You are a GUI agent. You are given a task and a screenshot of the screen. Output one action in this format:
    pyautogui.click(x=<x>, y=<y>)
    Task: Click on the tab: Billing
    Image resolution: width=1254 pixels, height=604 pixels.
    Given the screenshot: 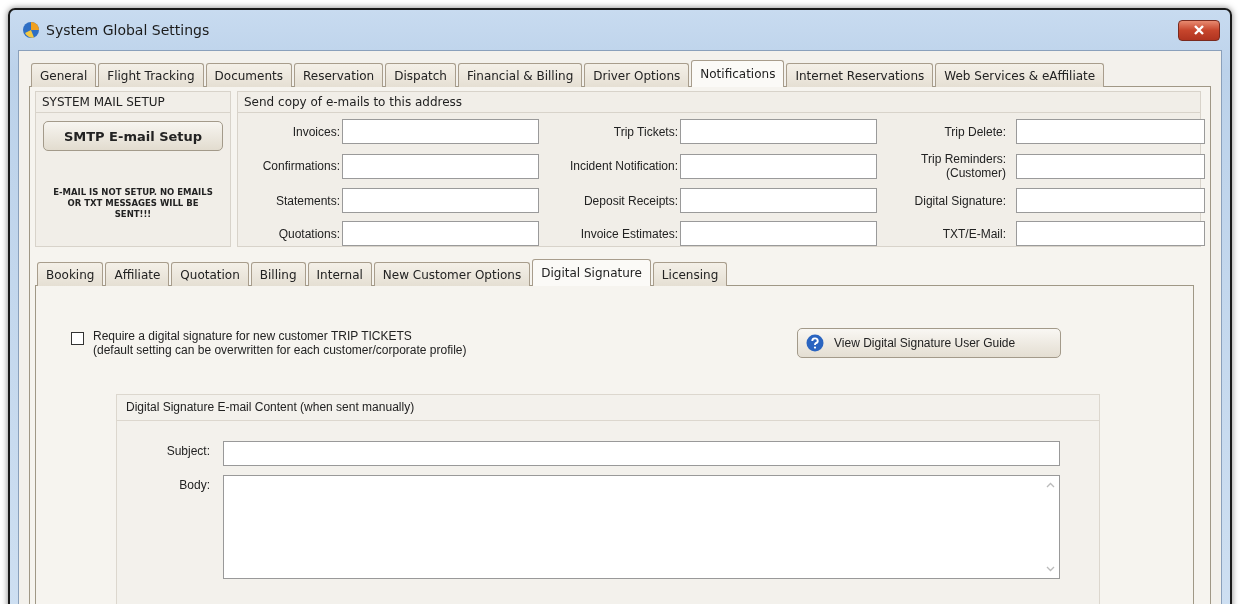 What is the action you would take?
    pyautogui.click(x=278, y=274)
    